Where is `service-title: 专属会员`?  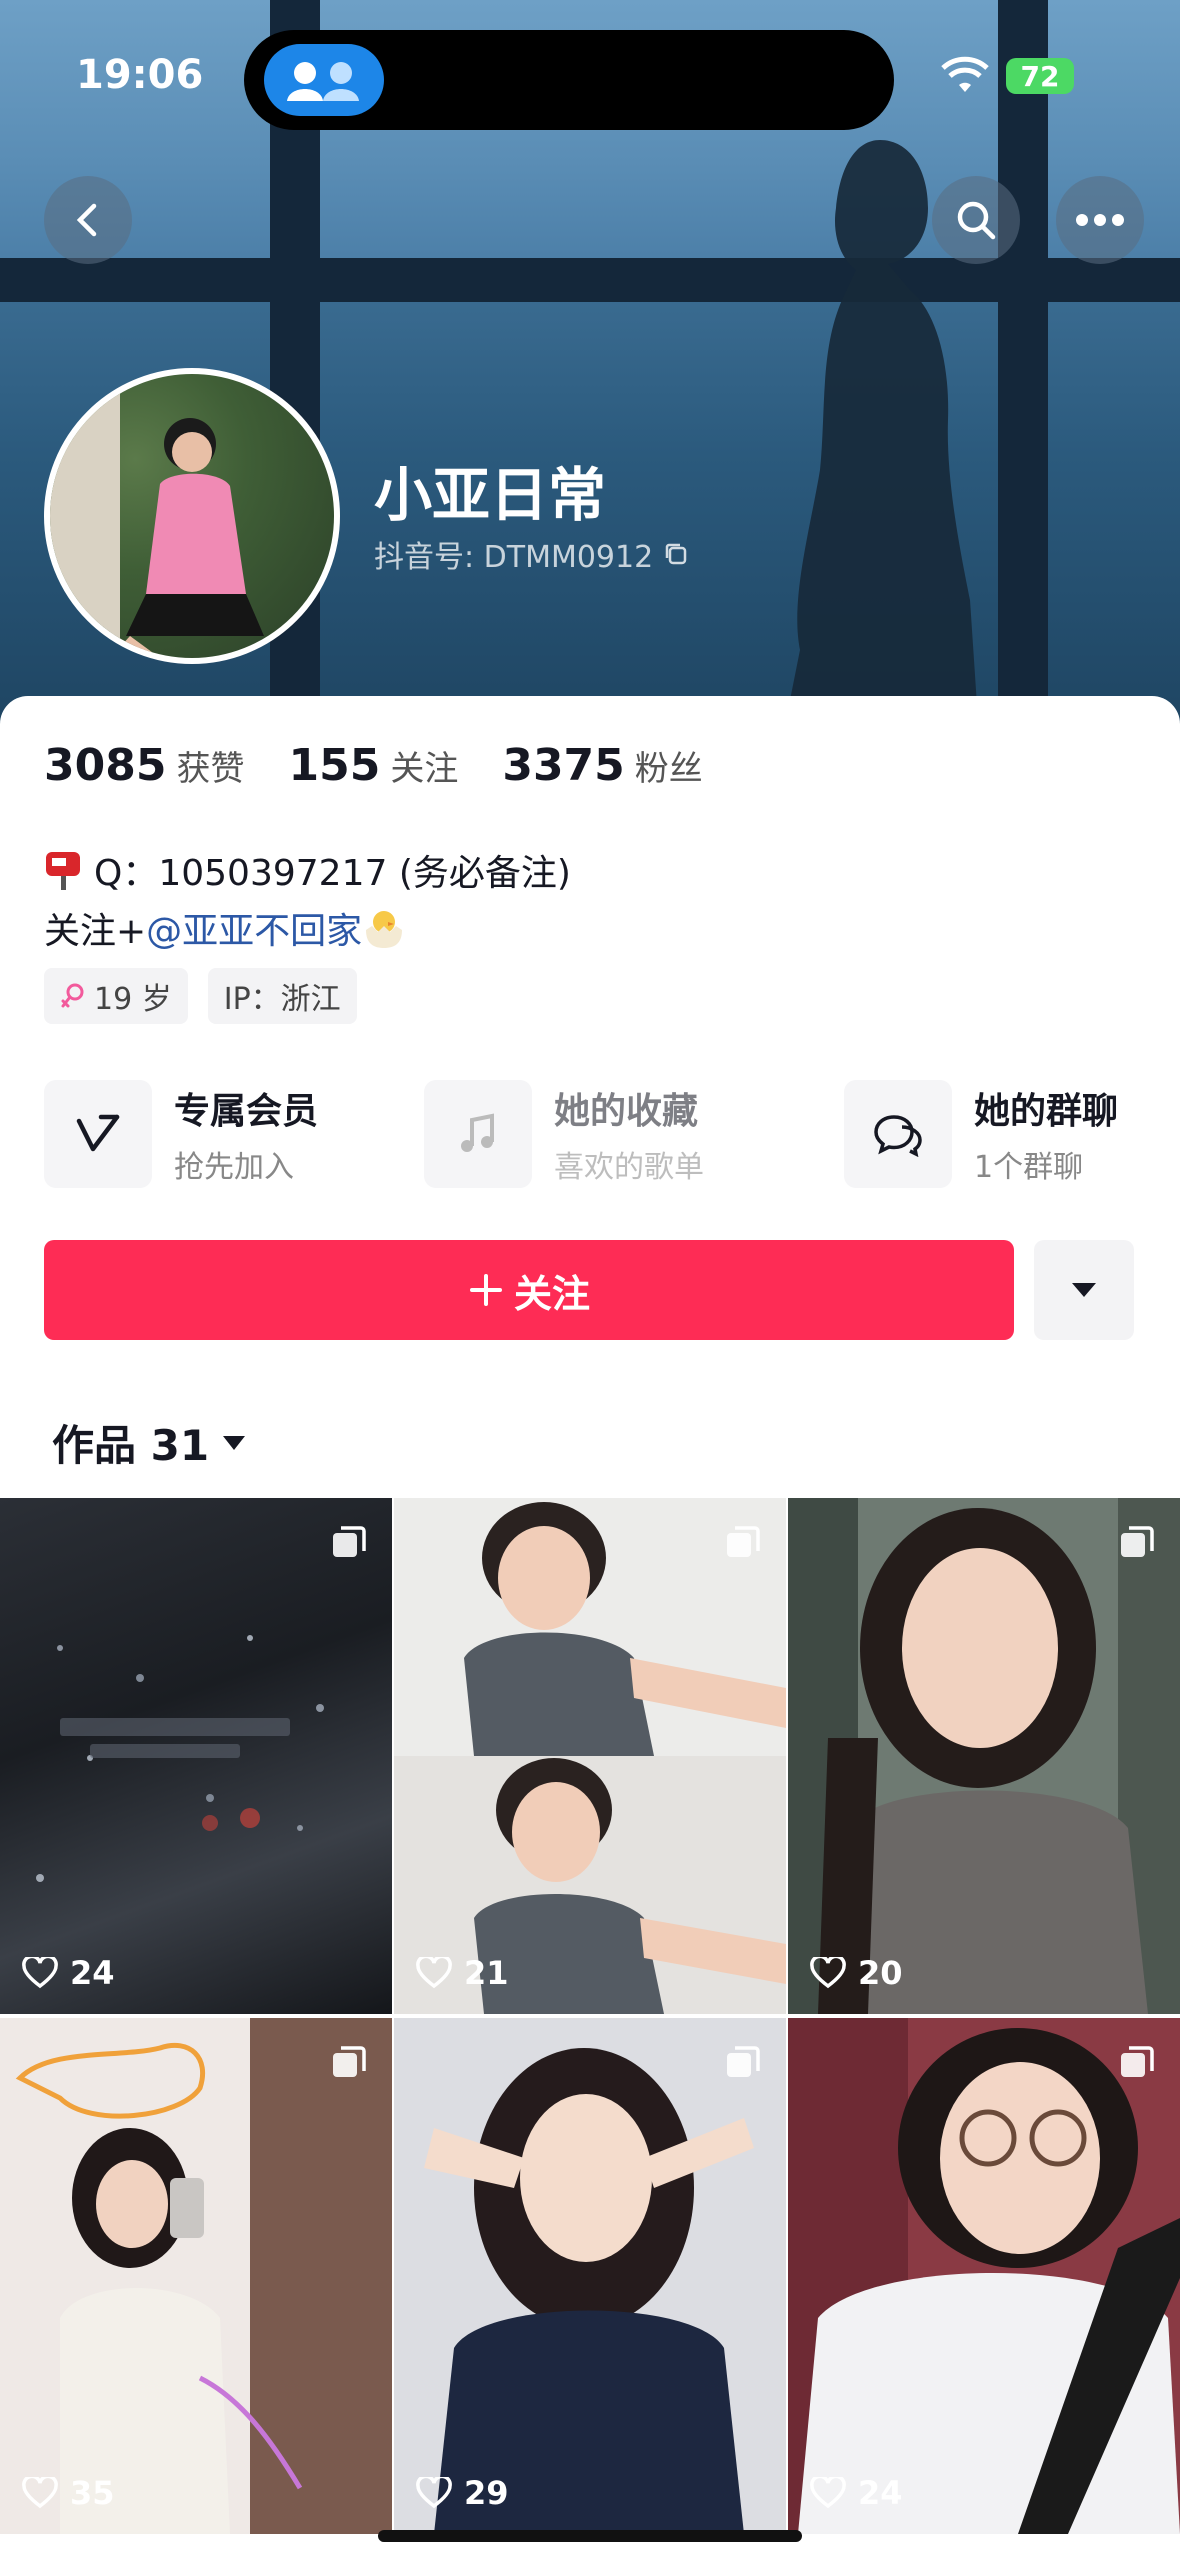 service-title: 专属会员 is located at coordinates (246, 1111).